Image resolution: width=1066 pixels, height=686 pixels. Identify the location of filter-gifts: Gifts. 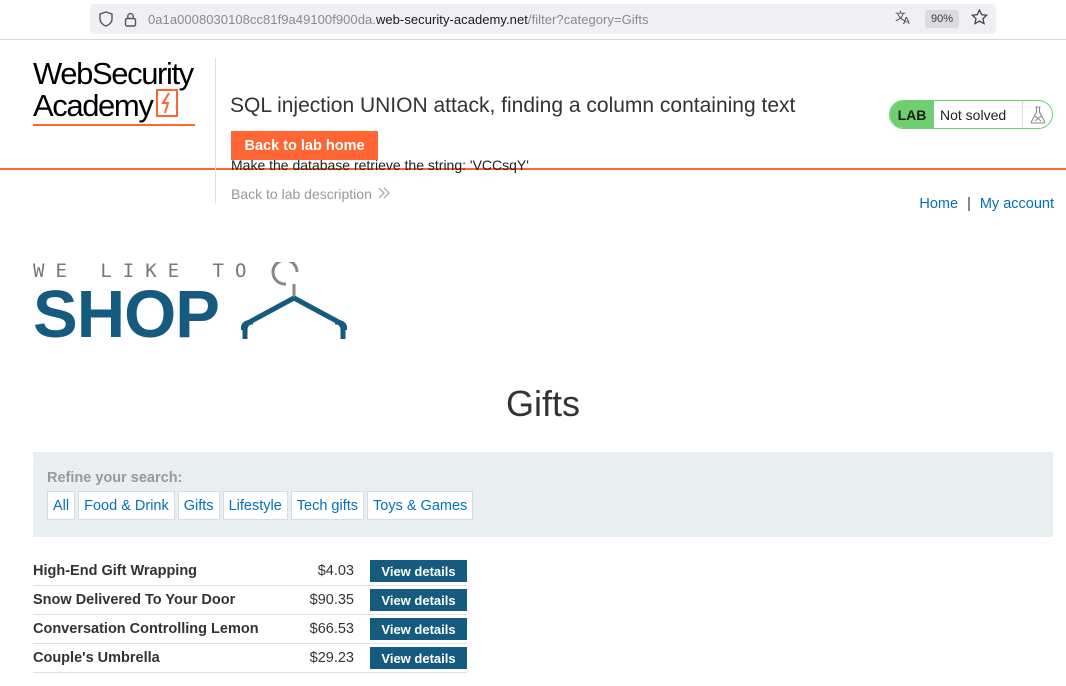
(198, 505).